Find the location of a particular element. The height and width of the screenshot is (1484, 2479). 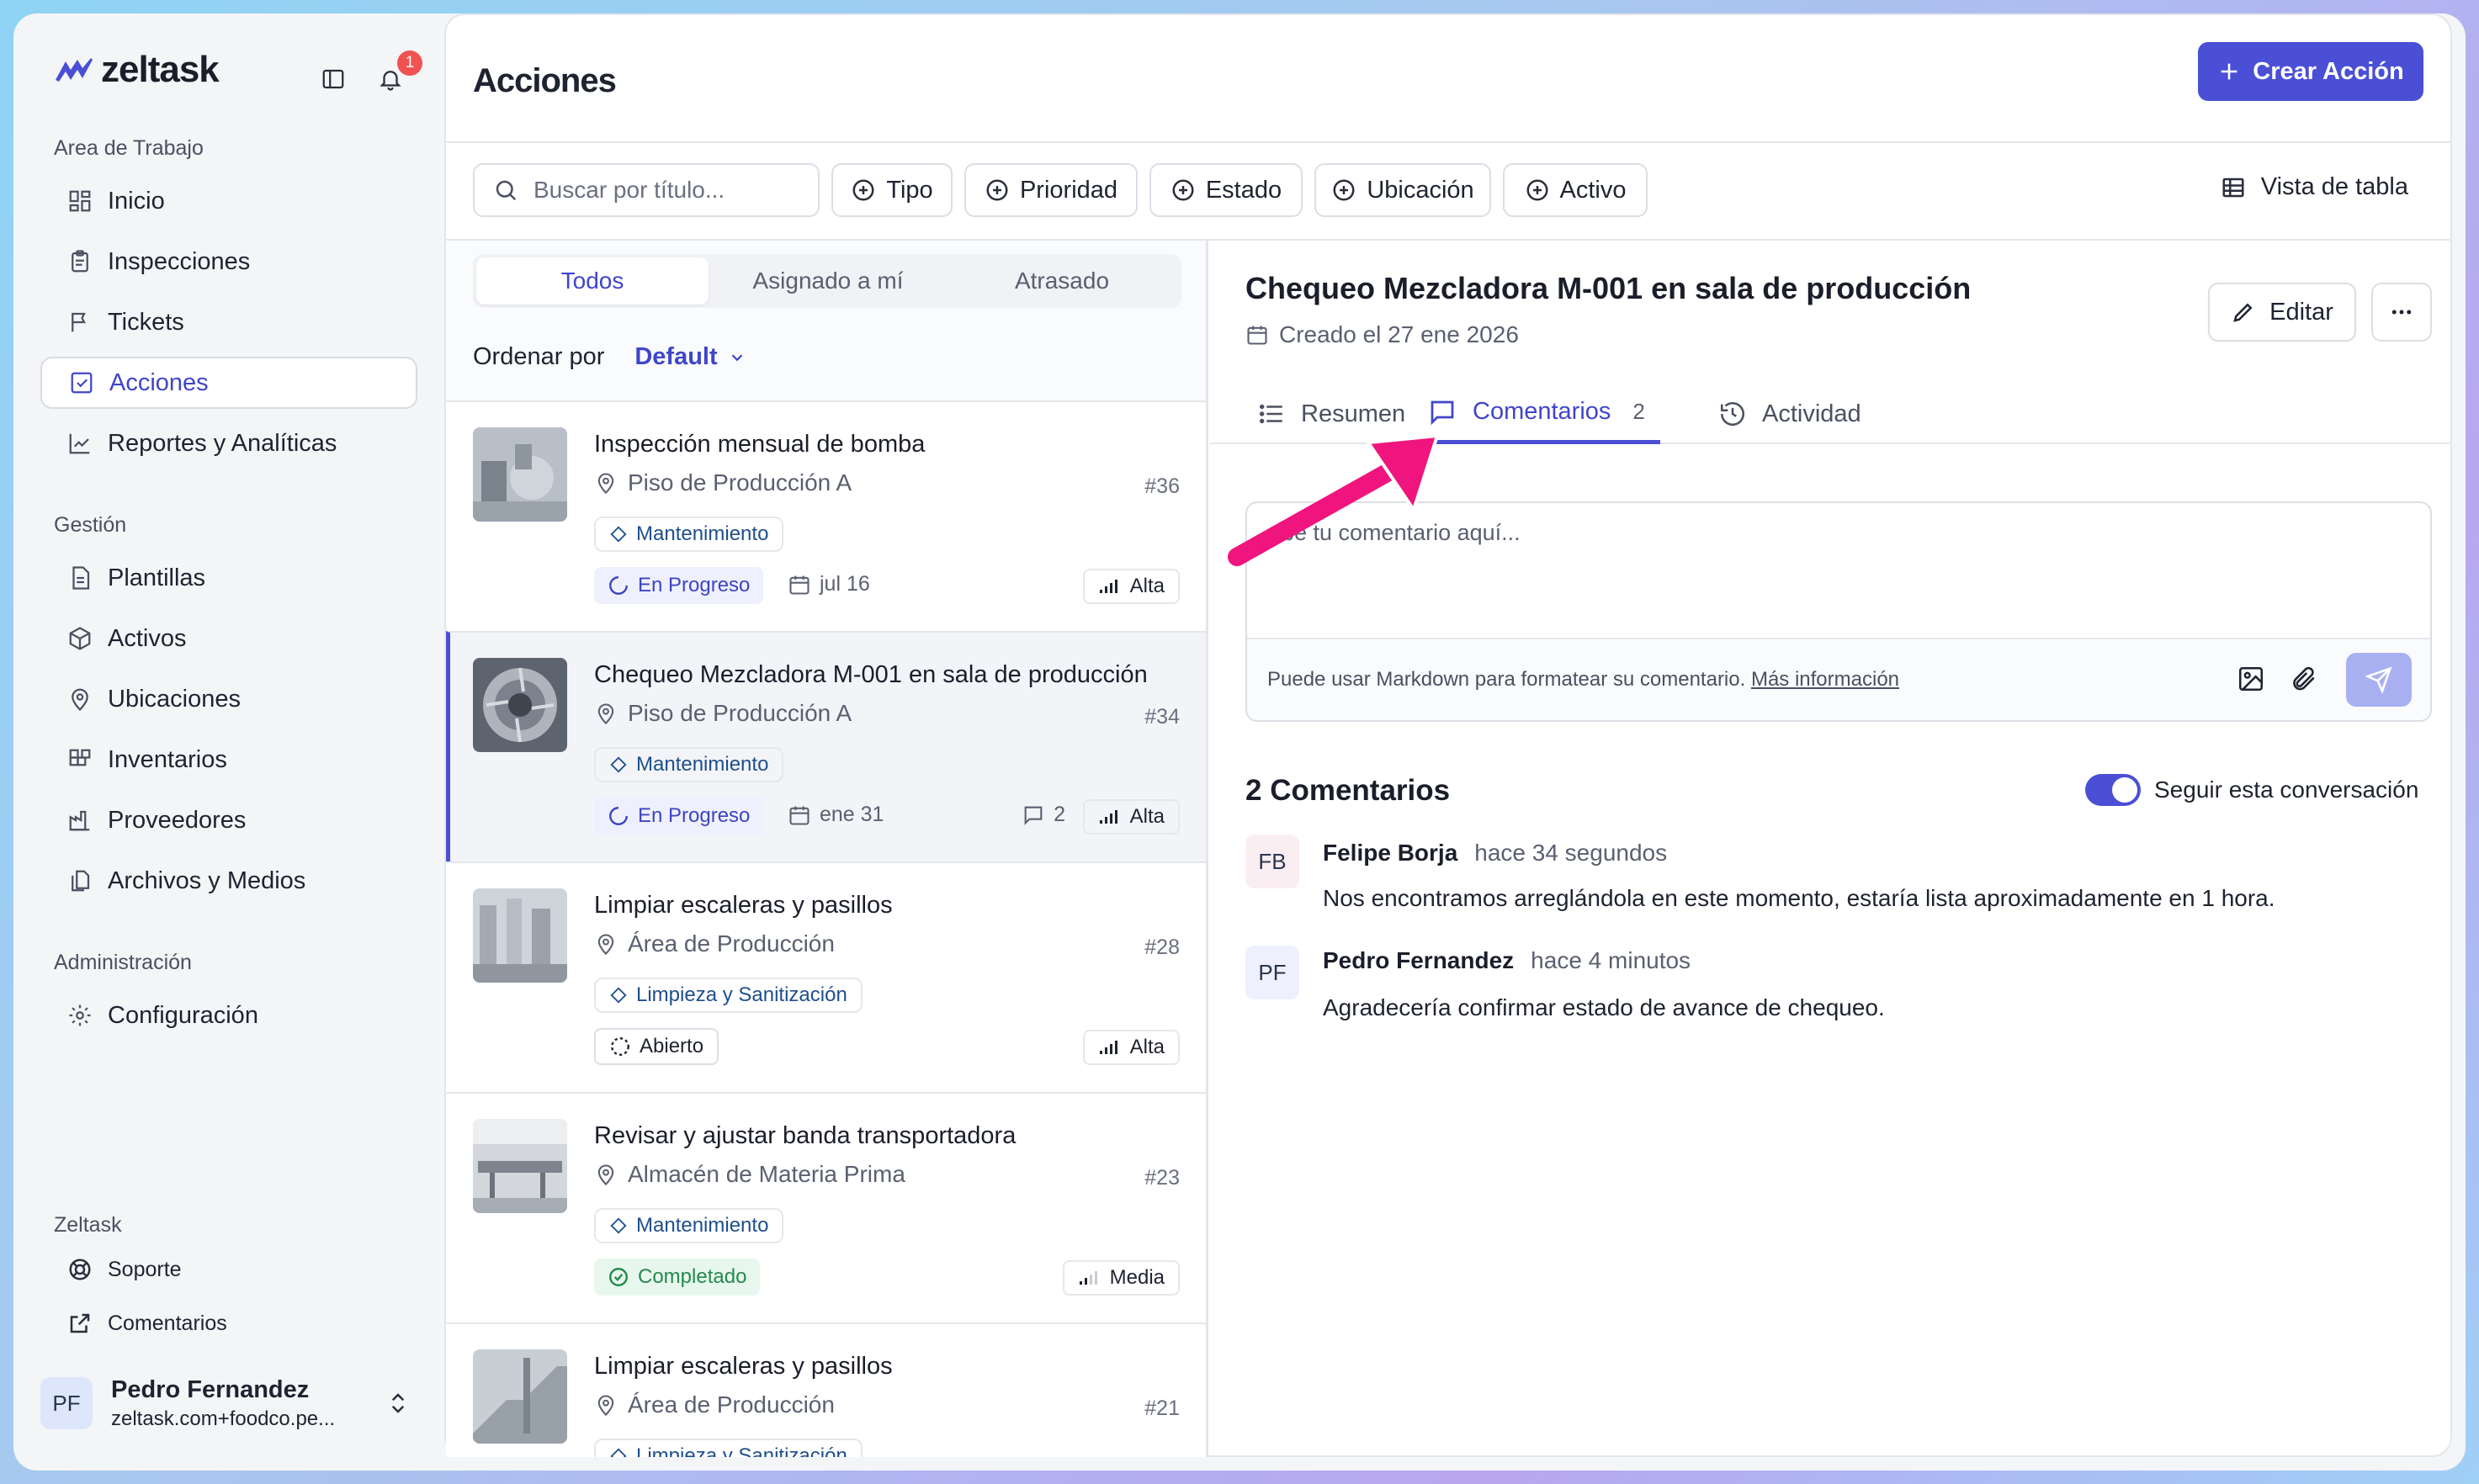

list-icon is located at coordinates (1271, 414).